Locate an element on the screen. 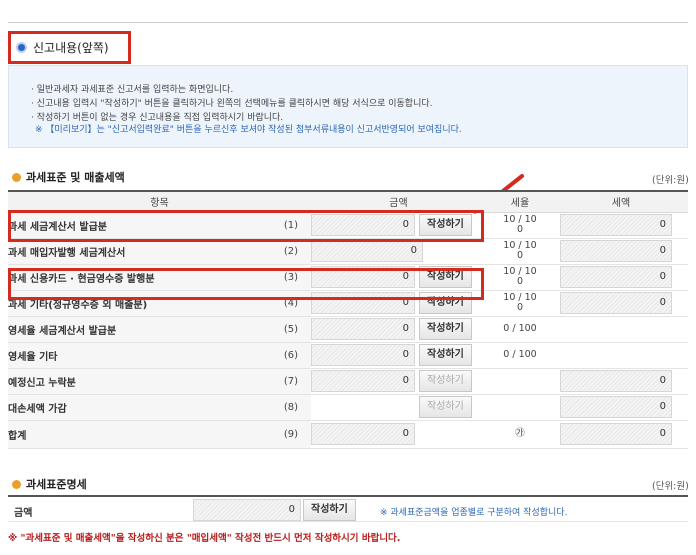  info-line: · 일반과세자 과세표준 신고서를 입력하는 화면입니다. is located at coordinates (132, 90).